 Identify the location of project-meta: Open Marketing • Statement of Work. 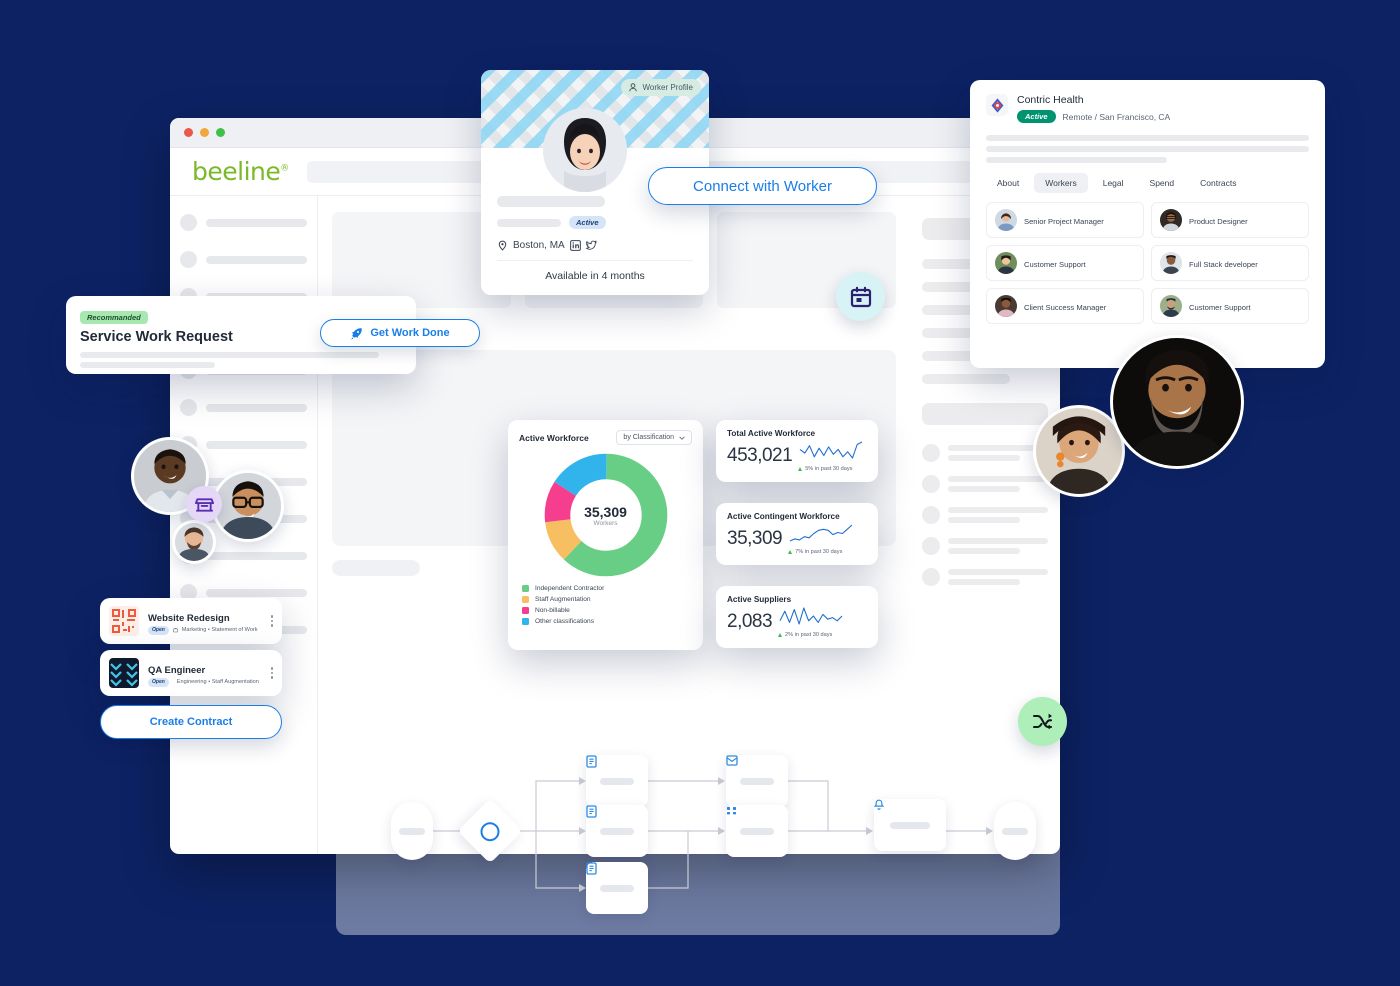
(203, 630).